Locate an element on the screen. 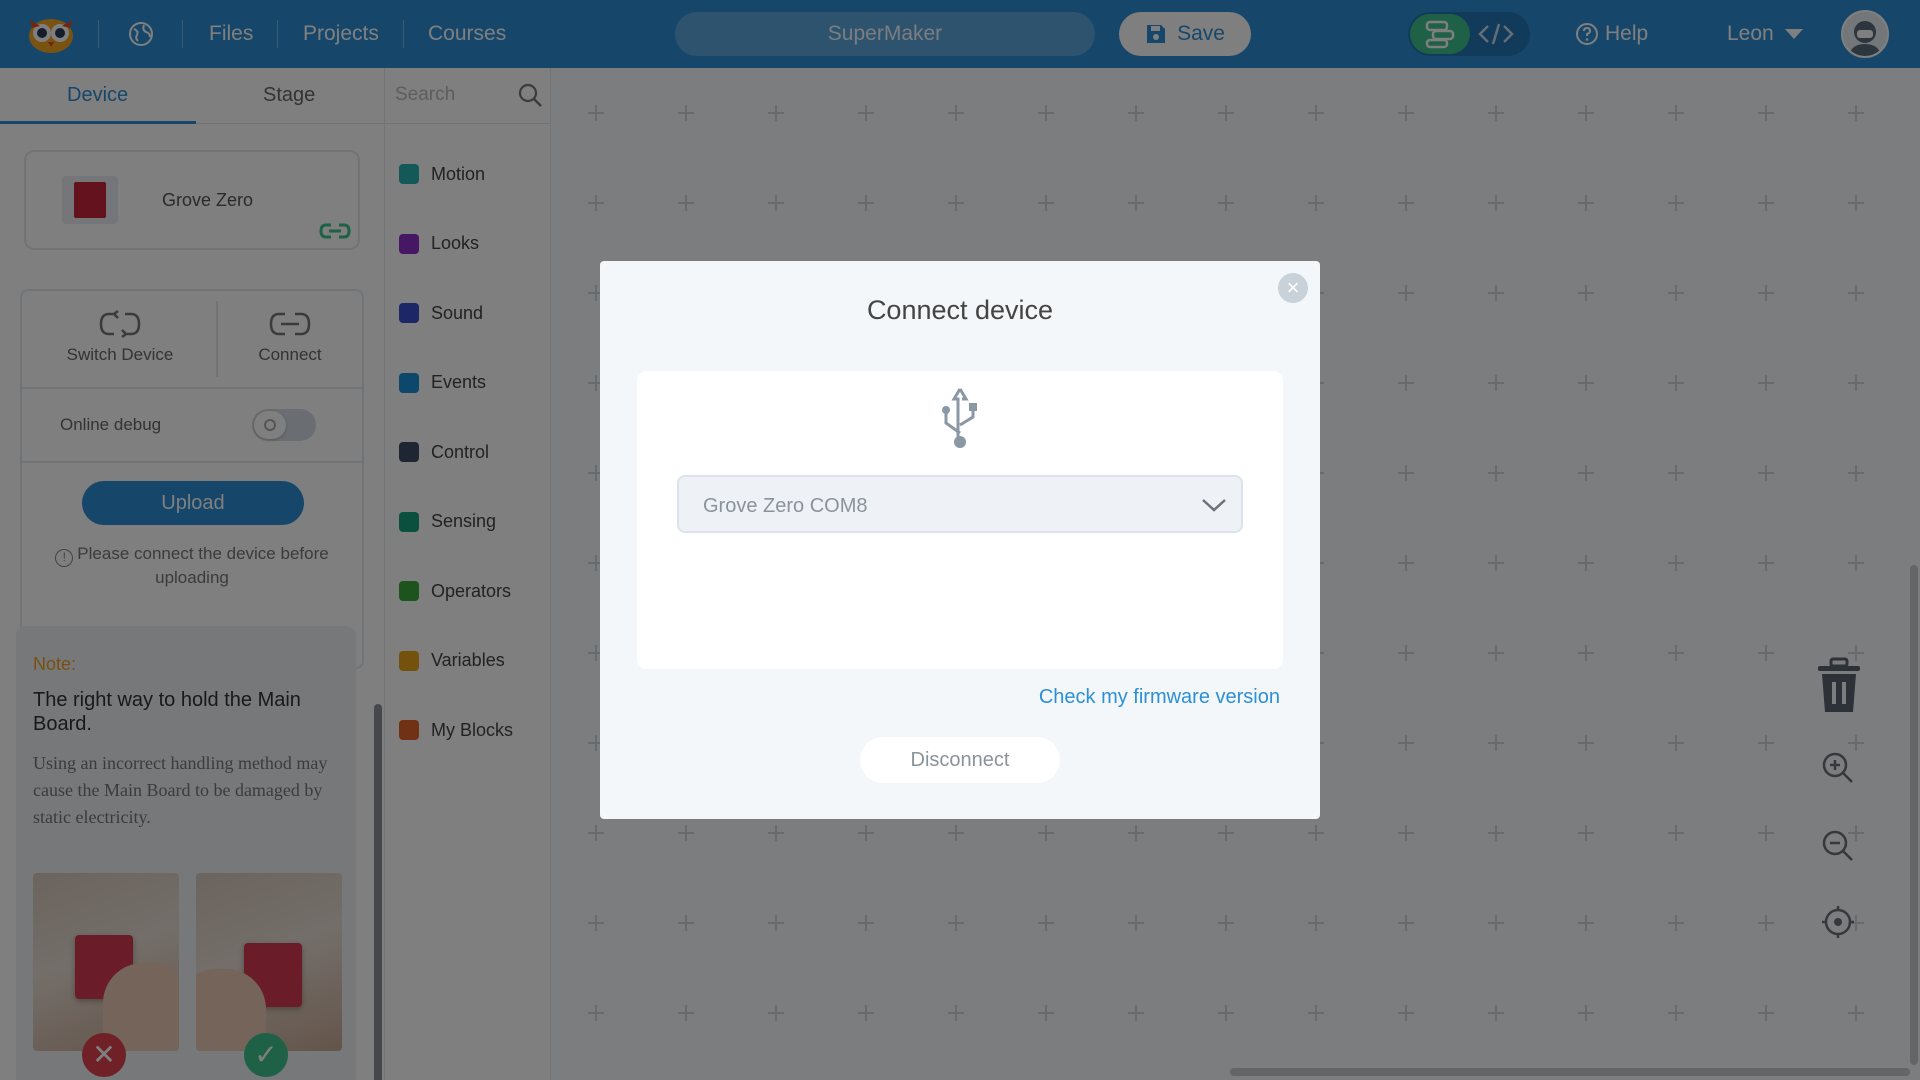 The width and height of the screenshot is (1920, 1080). port-select: Grove Zero COM8 is located at coordinates (960, 504).